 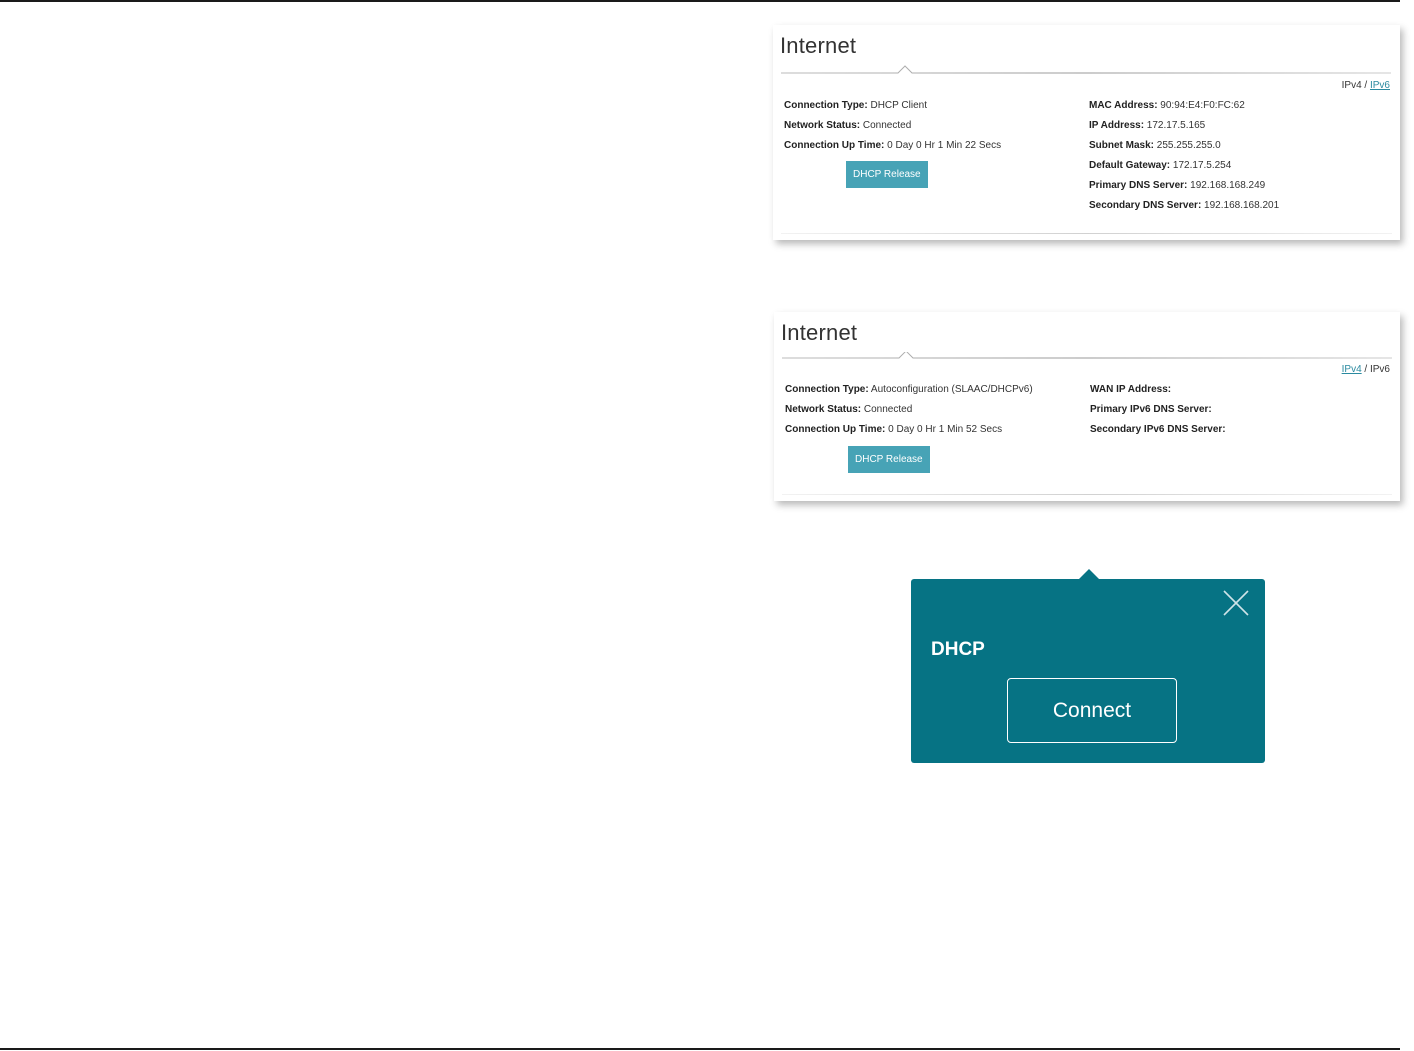 I want to click on page-bottom-rule, so click(x=700, y=1049).